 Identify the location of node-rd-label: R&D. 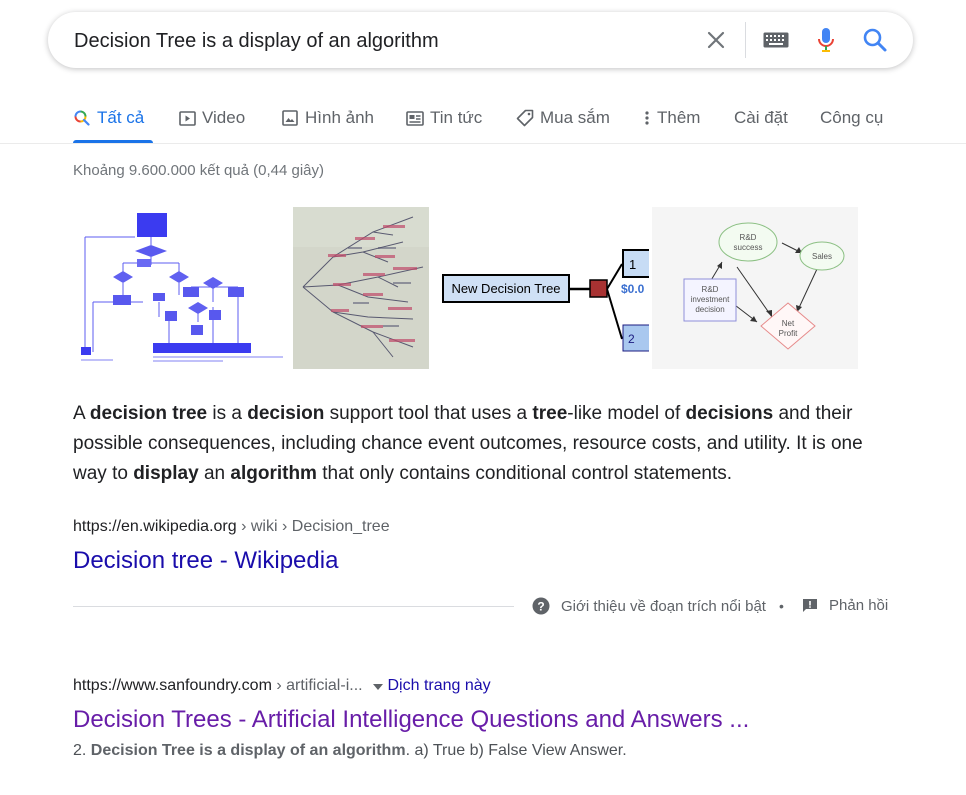
(748, 237).